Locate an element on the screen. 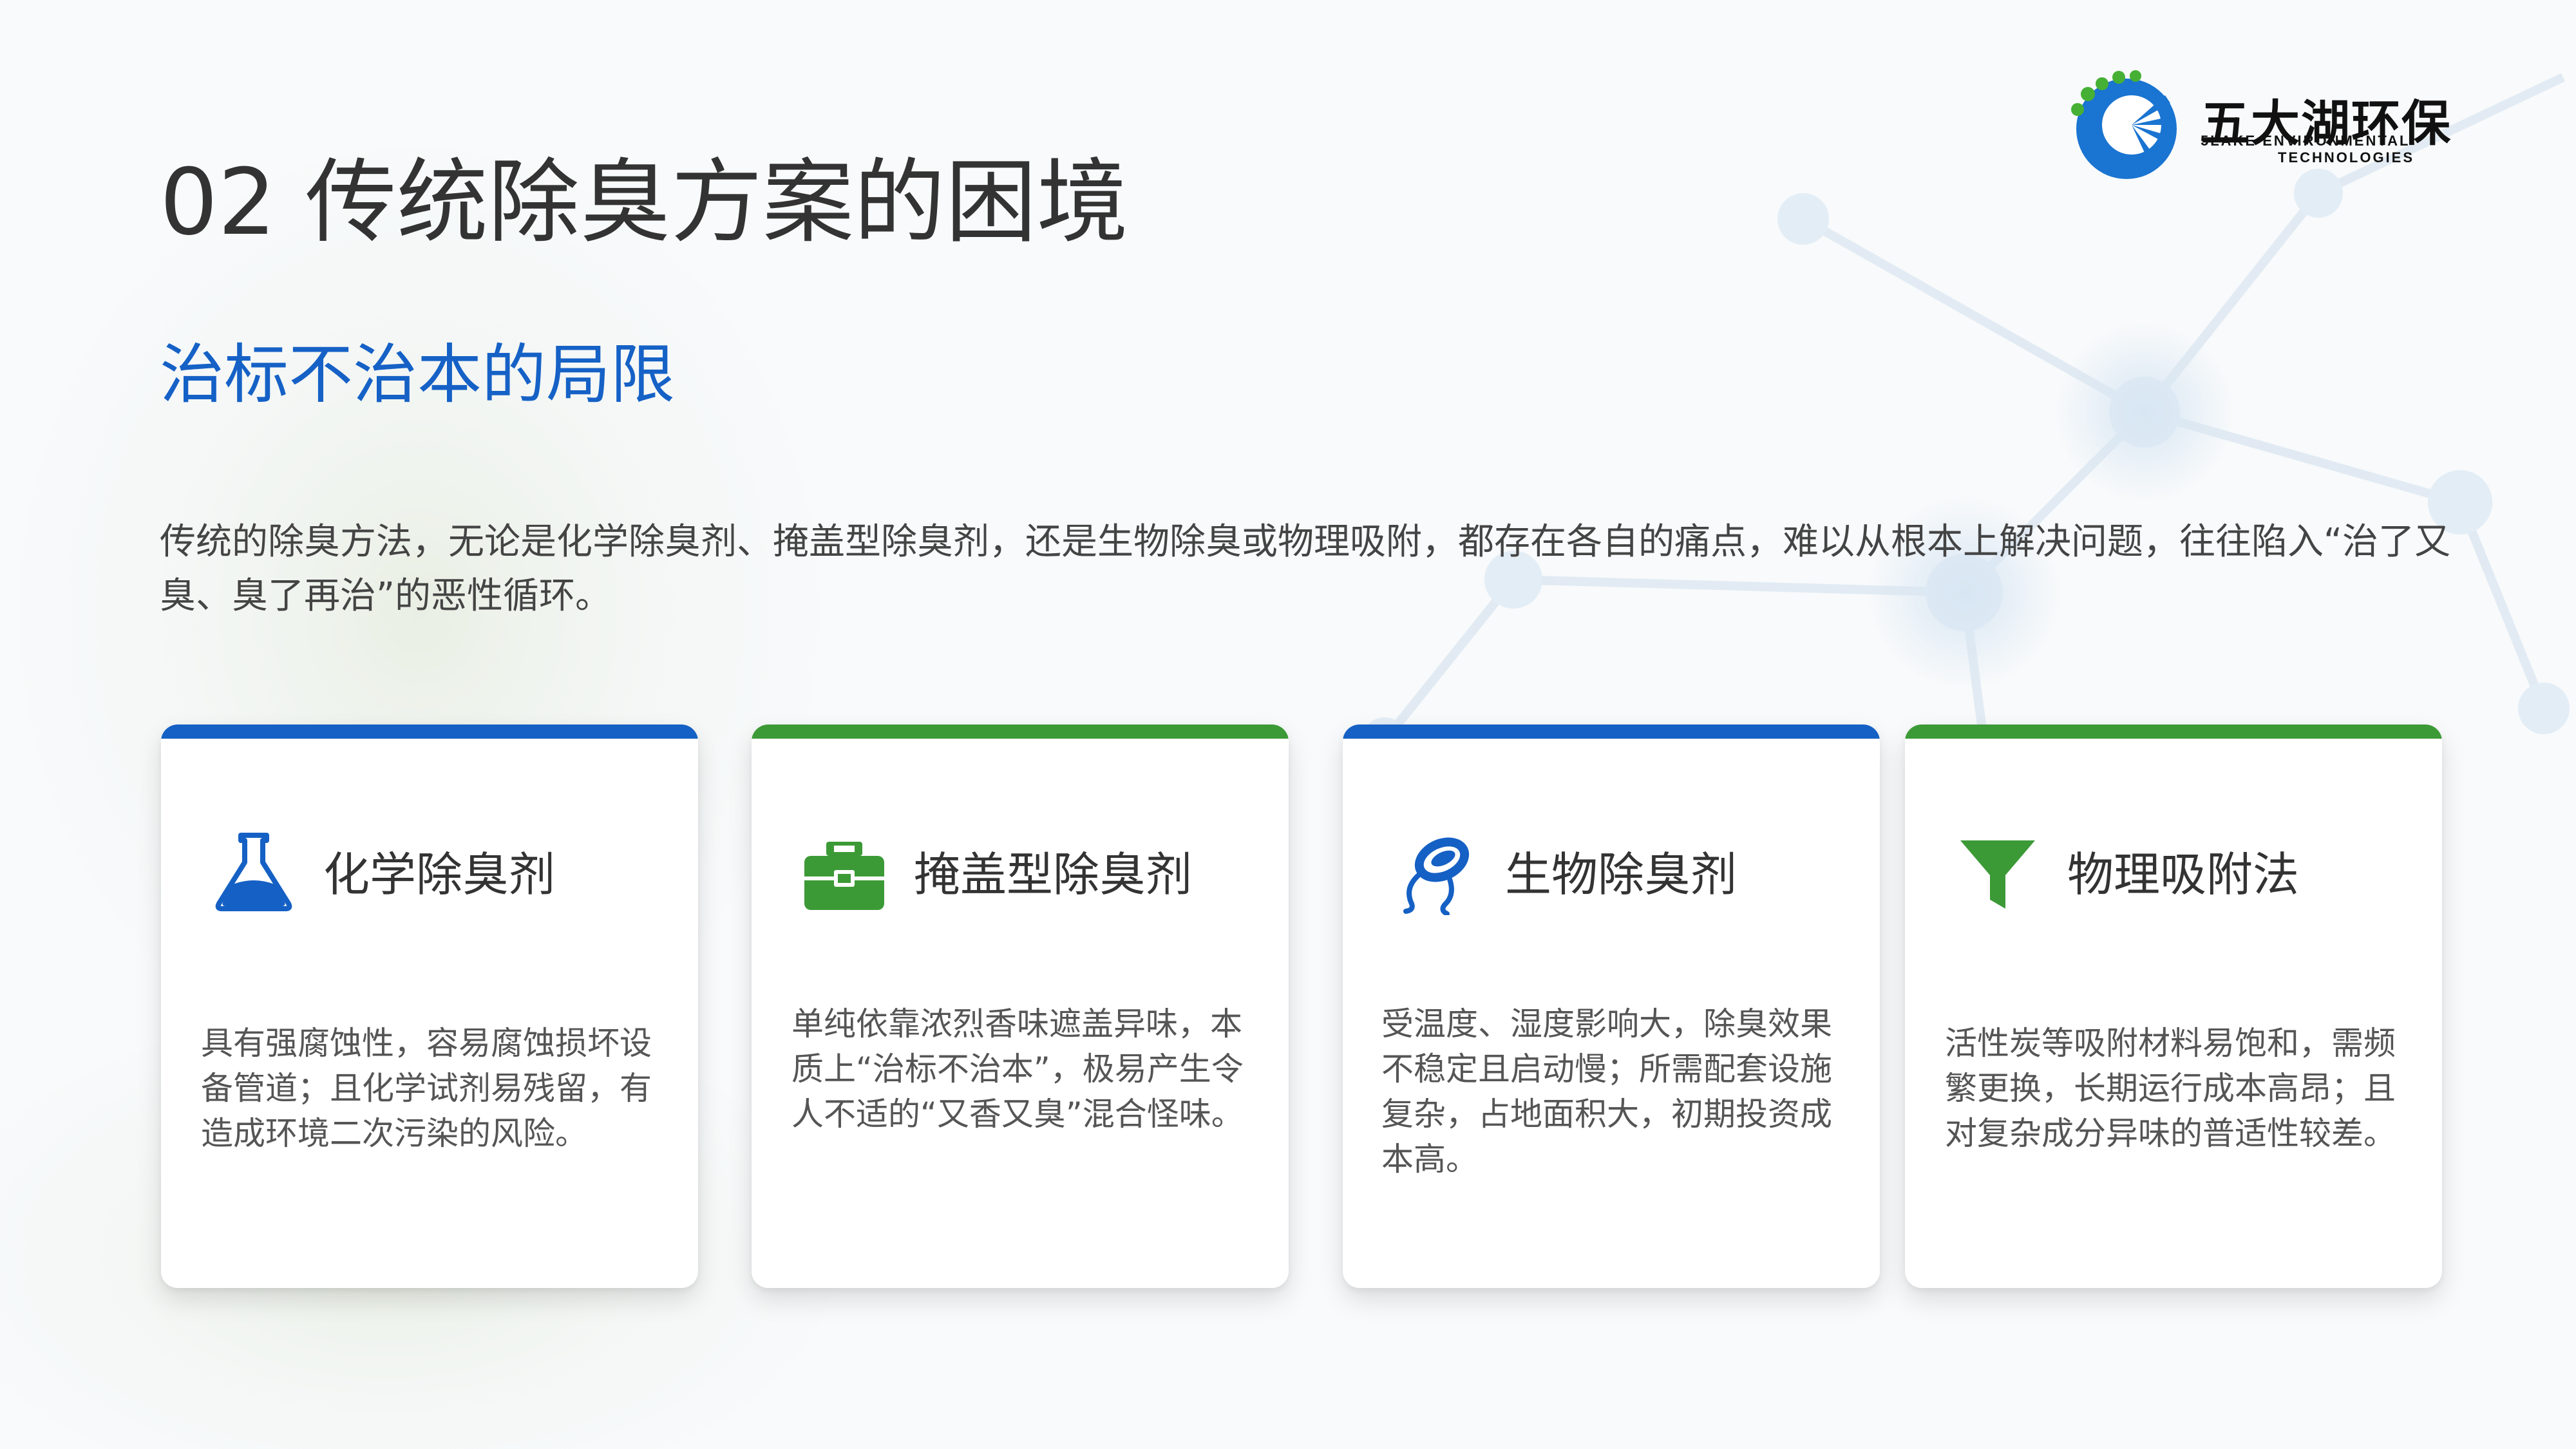 The height and width of the screenshot is (1449, 2576). card-description: 具有强腐蚀性，容易腐蚀损坏设备管道；且化学试剂易残留，有造成环境二次污染的风险。 is located at coordinates (427, 1089).